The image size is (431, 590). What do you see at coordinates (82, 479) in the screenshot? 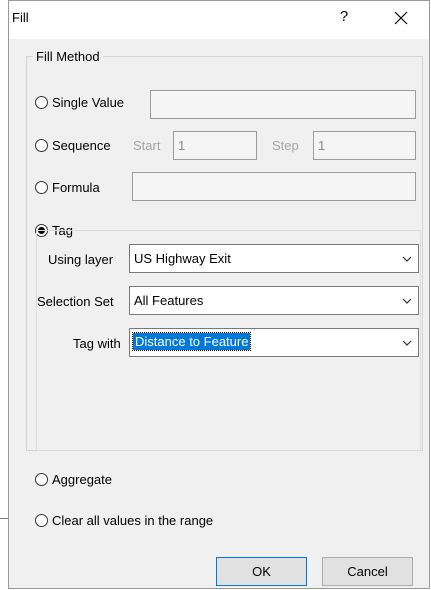
I see `aggregate-label: Aggregate` at bounding box center [82, 479].